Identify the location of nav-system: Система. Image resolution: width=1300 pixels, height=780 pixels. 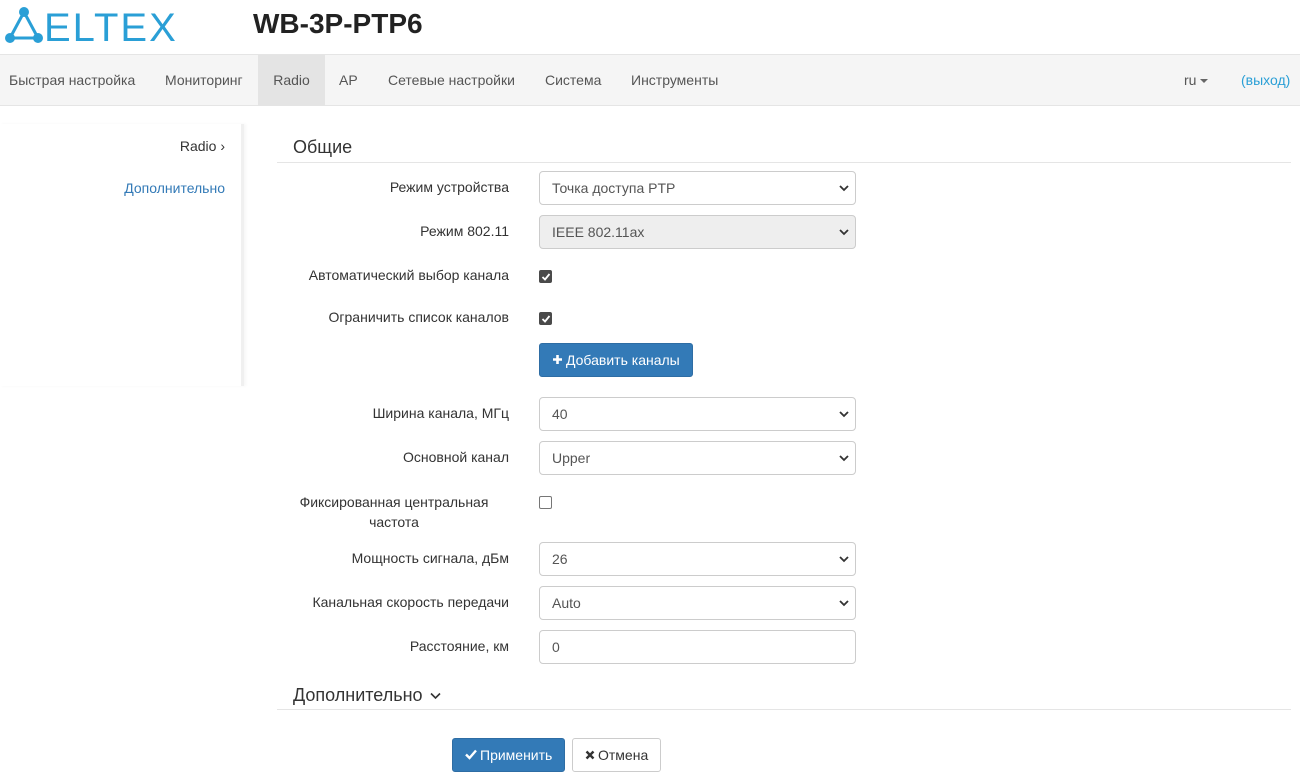
(573, 80).